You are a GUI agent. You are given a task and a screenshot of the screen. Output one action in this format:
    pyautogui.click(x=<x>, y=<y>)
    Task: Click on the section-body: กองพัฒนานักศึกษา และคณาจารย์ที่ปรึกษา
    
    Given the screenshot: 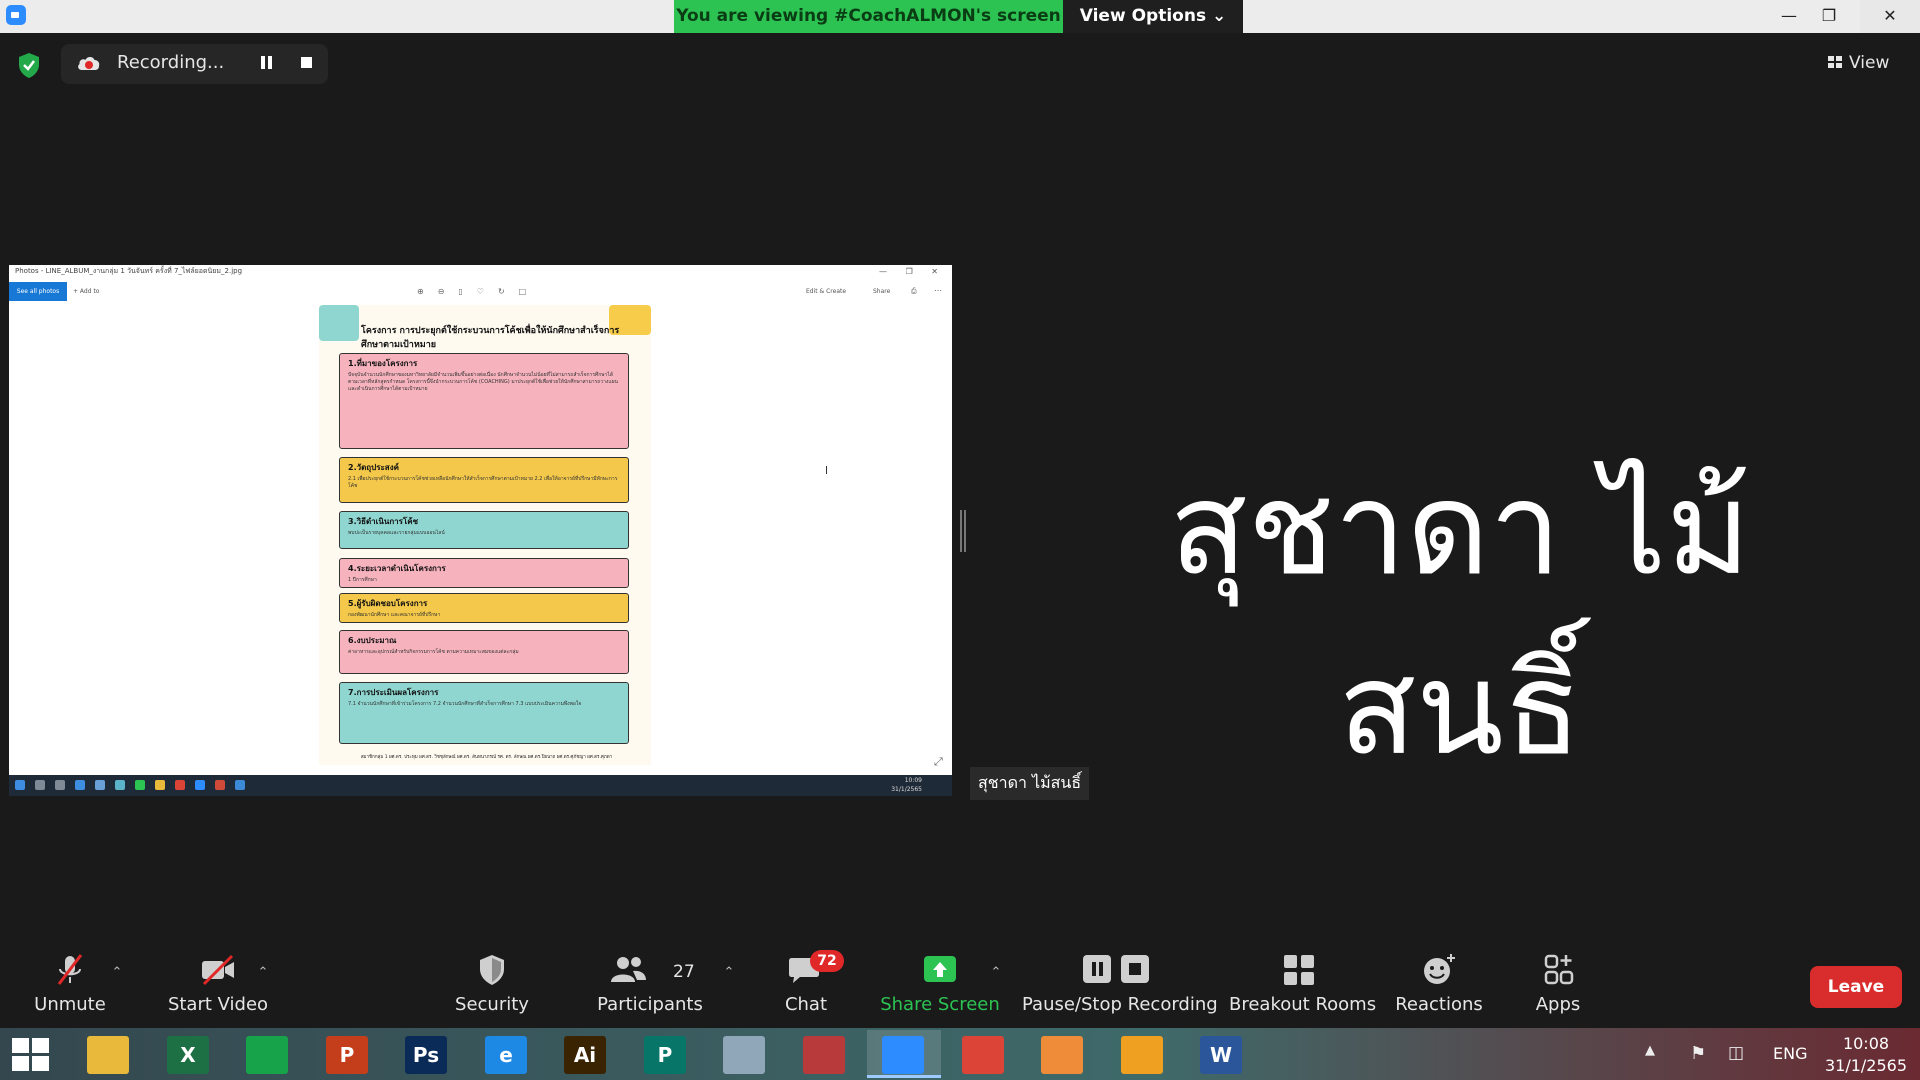 What is the action you would take?
    pyautogui.click(x=394, y=615)
    